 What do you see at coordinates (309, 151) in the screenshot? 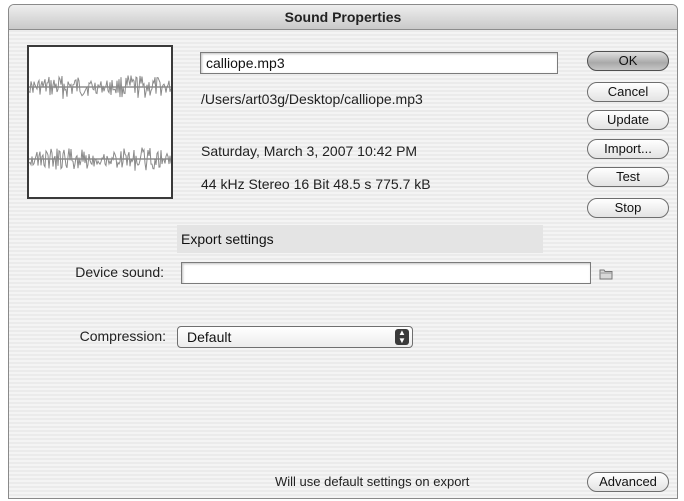
I see `sound-date: Saturday, March 3, 2007 10:42 PM` at bounding box center [309, 151].